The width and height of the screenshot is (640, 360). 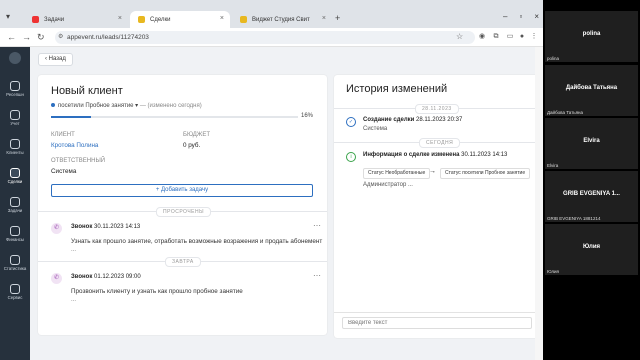 I want to click on tomorrow-chip: ЗАВТРА, so click(x=183, y=262).